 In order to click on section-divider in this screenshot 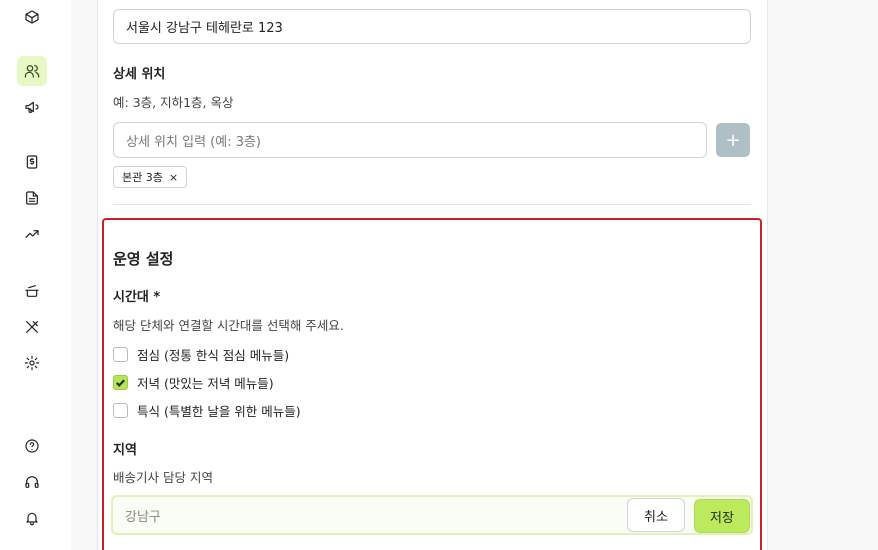, I will do `click(432, 204)`.